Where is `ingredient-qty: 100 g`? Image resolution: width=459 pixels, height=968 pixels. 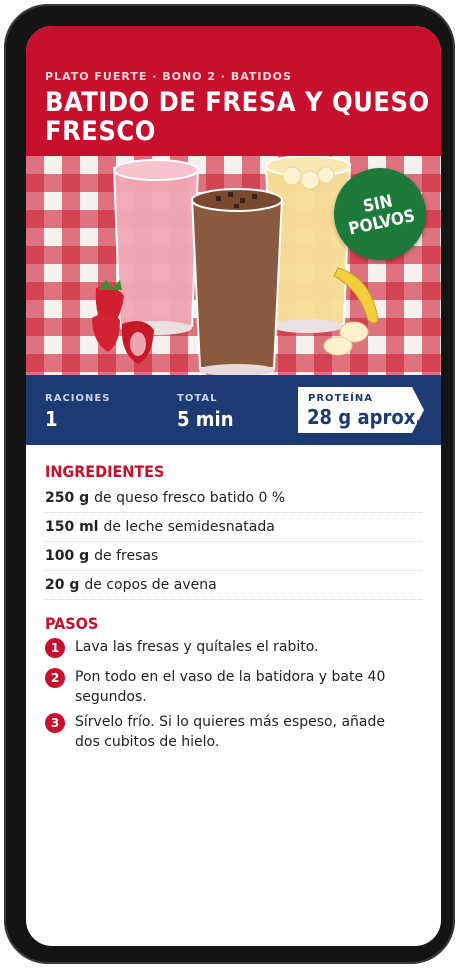 ingredient-qty: 100 g is located at coordinates (67, 556).